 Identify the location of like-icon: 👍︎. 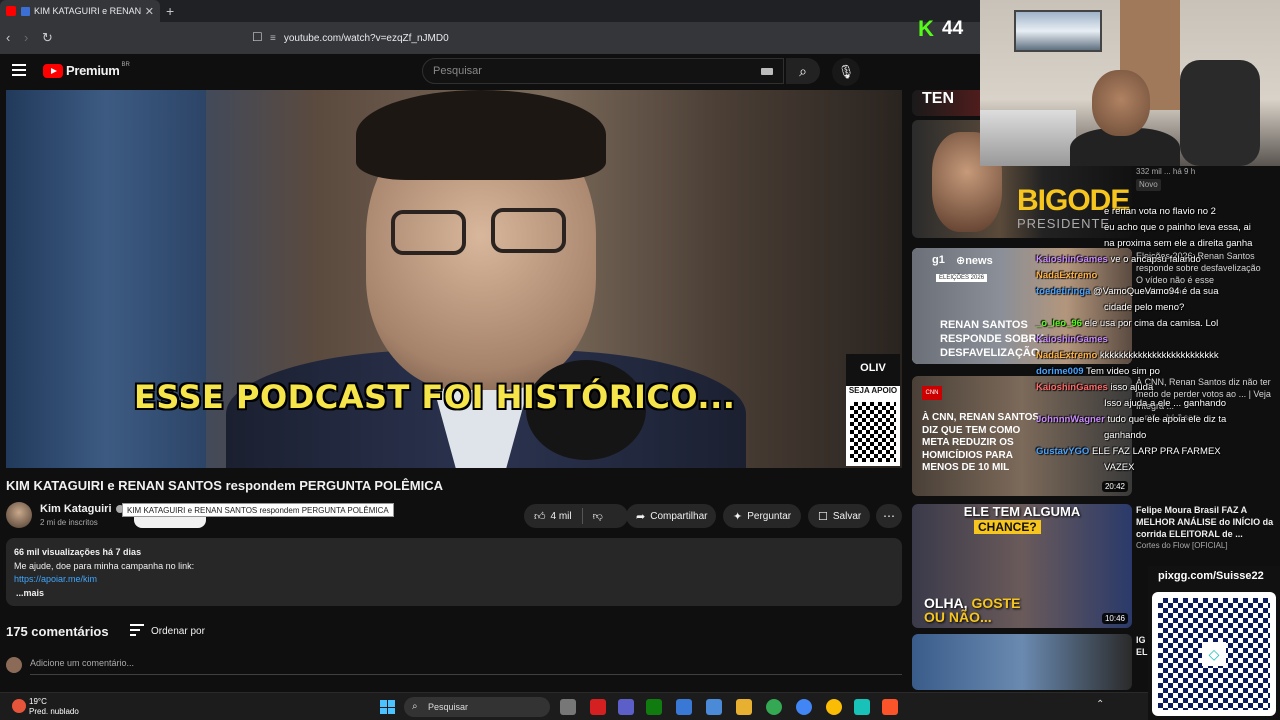
(540, 516).